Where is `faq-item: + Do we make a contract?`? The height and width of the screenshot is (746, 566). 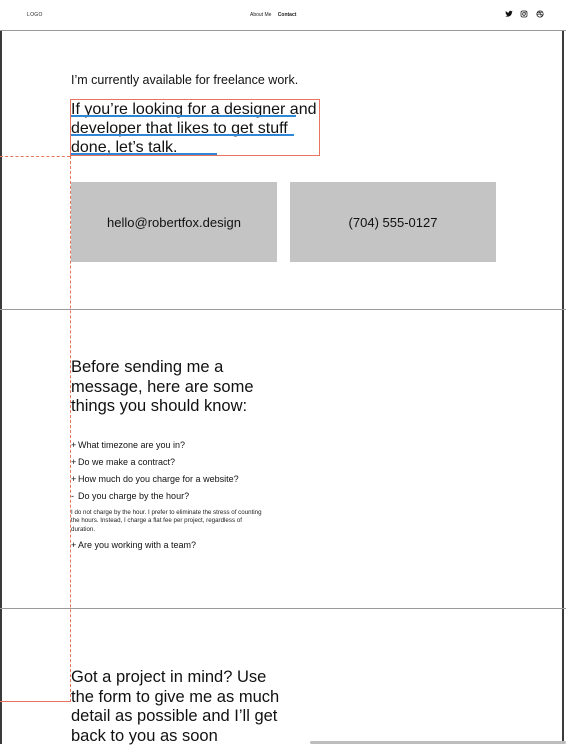 faq-item: + Do we make a contract? is located at coordinates (123, 462).